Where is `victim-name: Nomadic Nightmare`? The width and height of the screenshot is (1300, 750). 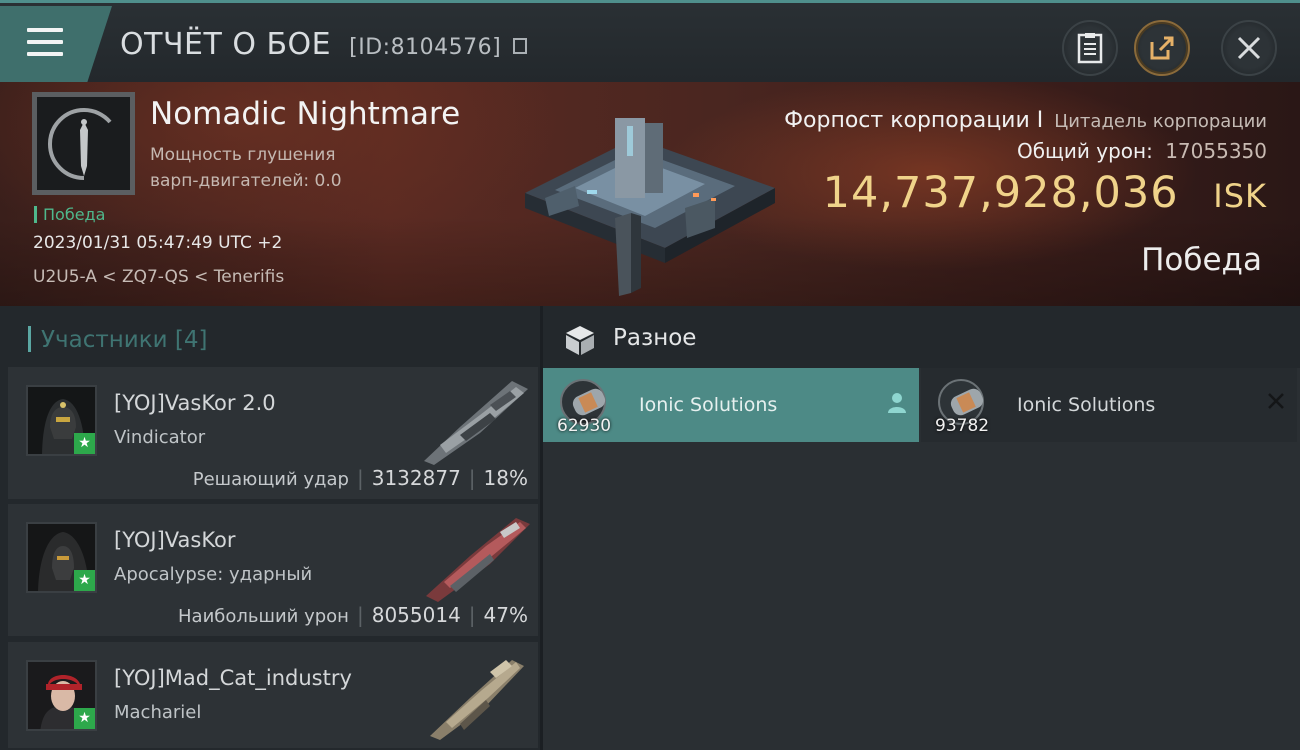
victim-name: Nomadic Nightmare is located at coordinates (305, 114).